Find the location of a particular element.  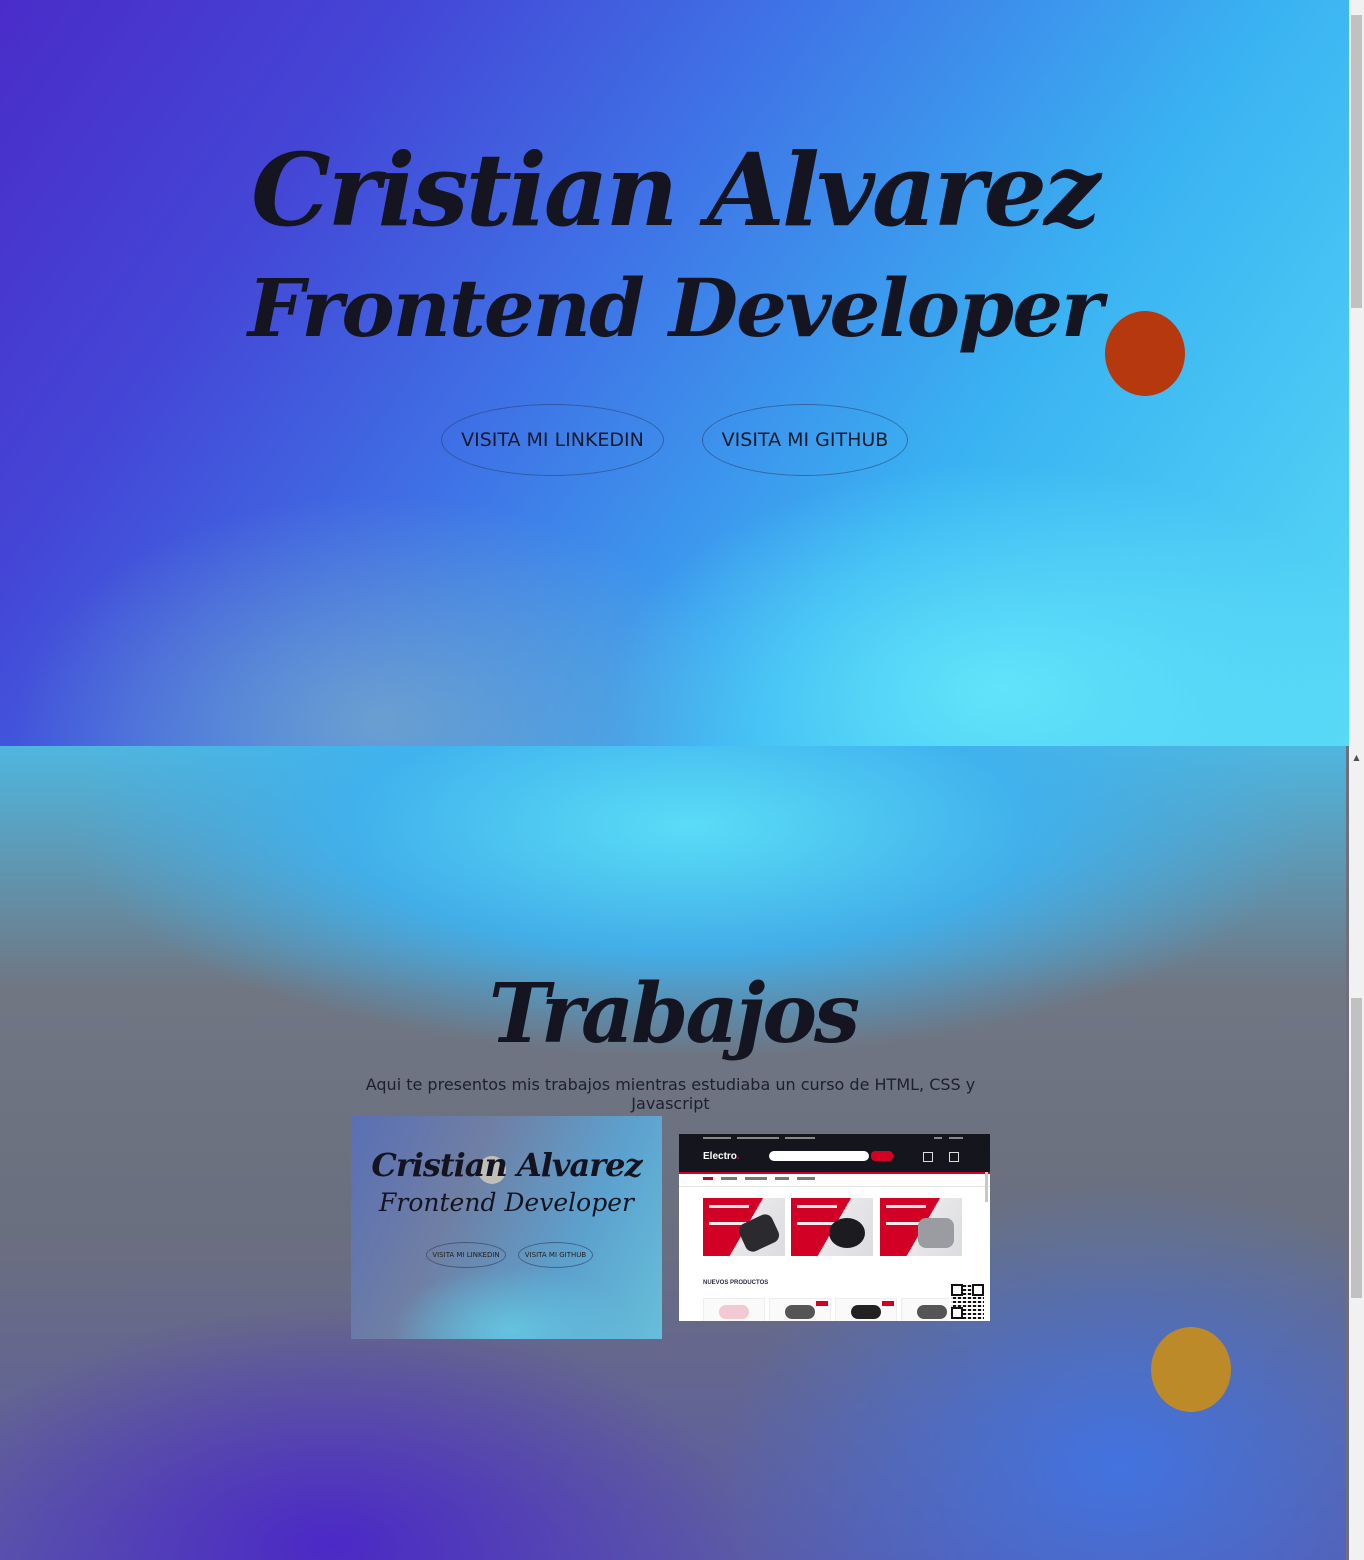

scroll-up-icon: ▲ is located at coordinates (1356, 757).